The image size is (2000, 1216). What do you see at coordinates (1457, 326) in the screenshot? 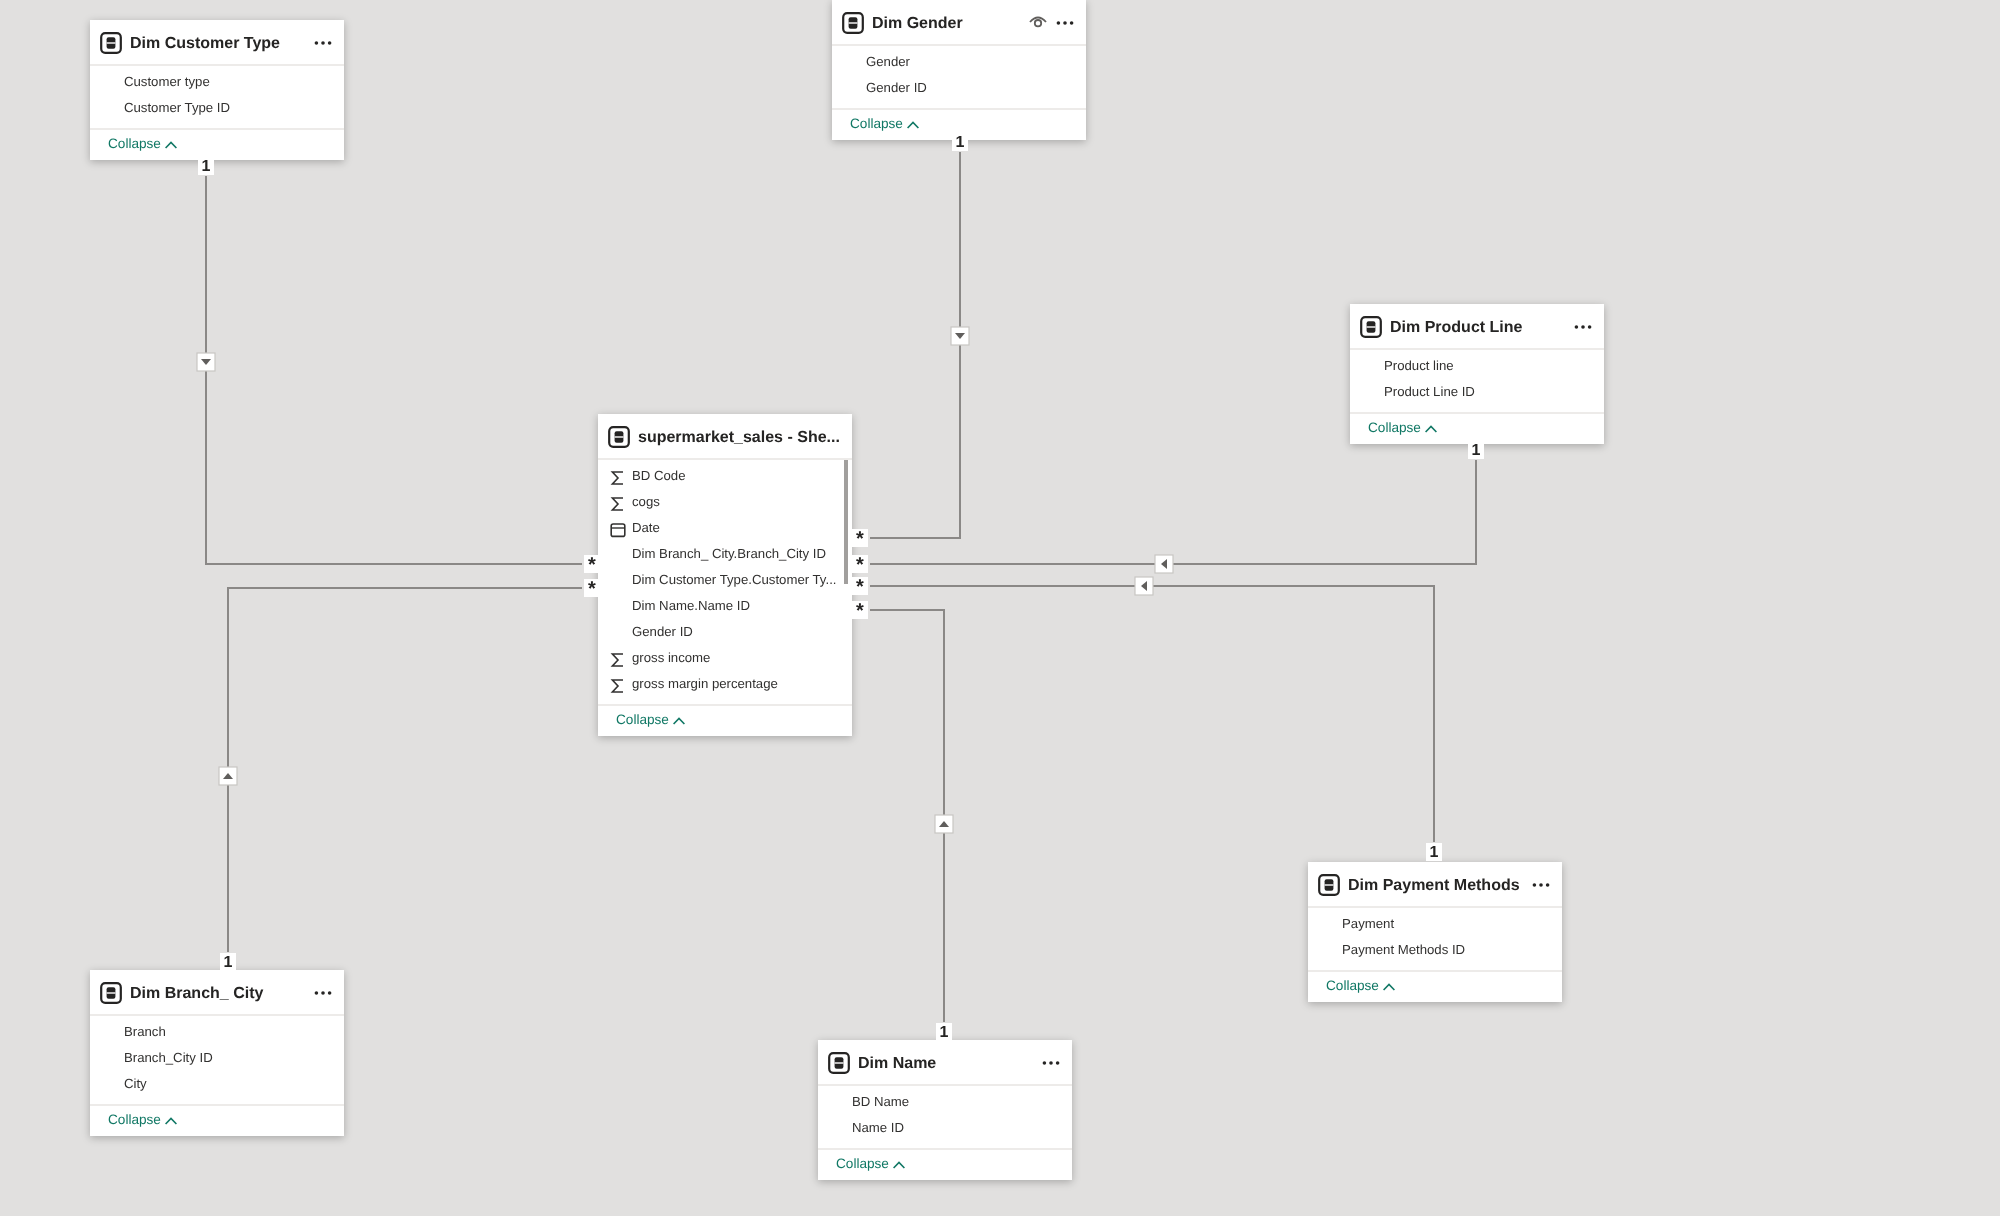
I see `table-title: Dim Product Line` at bounding box center [1457, 326].